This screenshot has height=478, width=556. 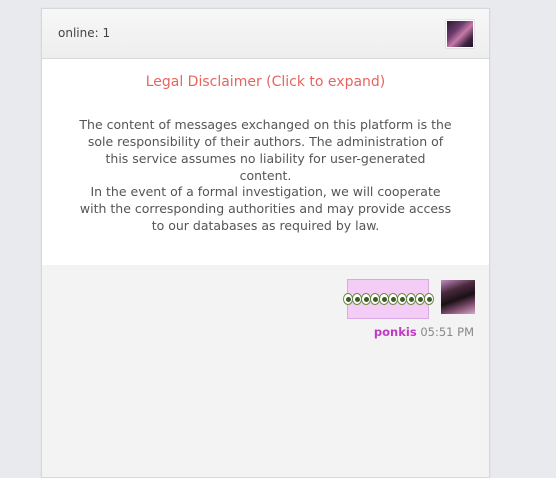 I want to click on message-avatar, so click(x=458, y=297).